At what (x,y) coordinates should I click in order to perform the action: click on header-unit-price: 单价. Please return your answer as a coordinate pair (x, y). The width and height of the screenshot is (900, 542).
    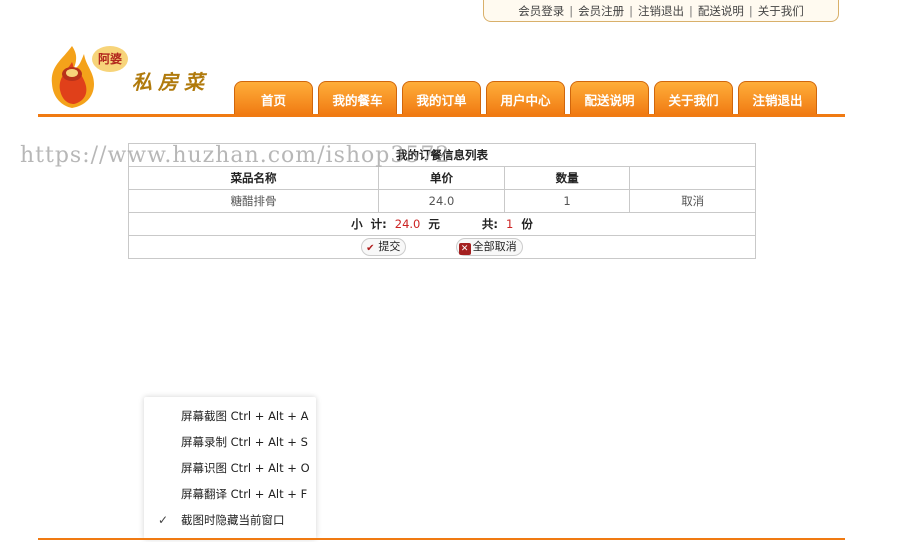
    Looking at the image, I should click on (441, 178).